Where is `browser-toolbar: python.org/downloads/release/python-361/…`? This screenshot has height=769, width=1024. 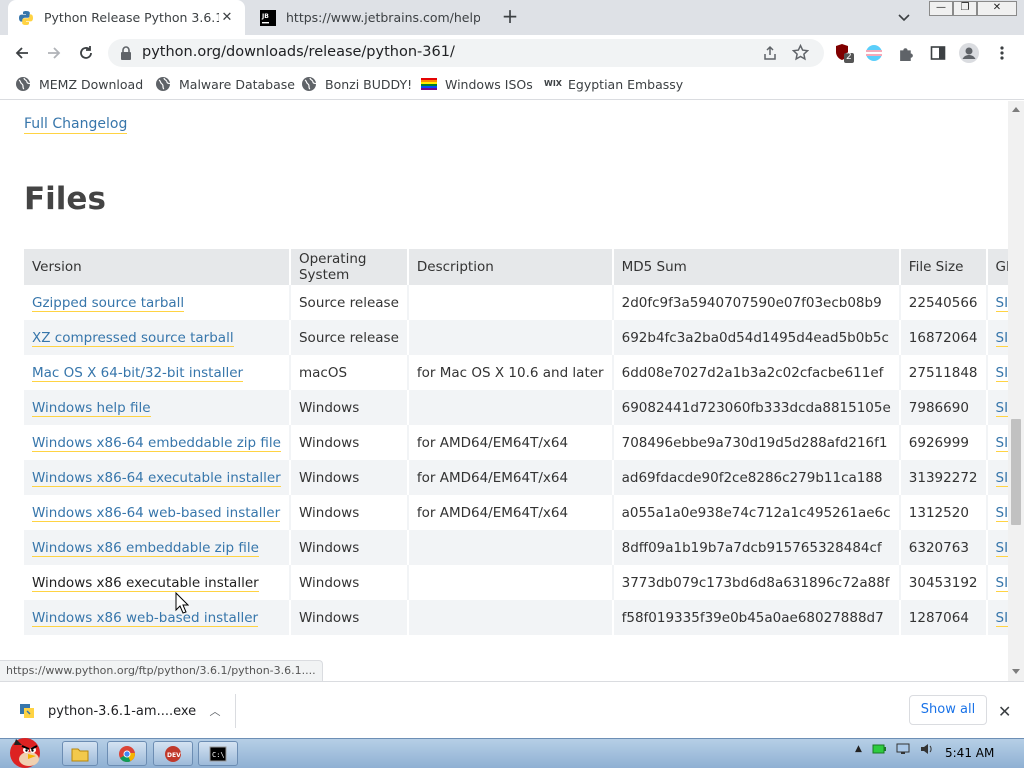
browser-toolbar: python.org/downloads/release/python-361/… is located at coordinates (512, 52).